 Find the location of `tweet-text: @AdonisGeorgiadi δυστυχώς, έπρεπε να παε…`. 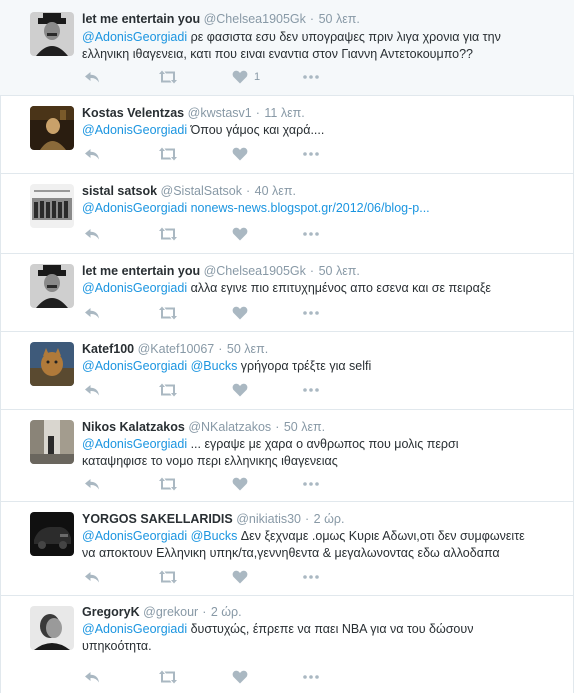

tweet-text: @AdonisGeorgiadi δυστυχώς, έπρεπε να παε… is located at coordinates (278, 637).